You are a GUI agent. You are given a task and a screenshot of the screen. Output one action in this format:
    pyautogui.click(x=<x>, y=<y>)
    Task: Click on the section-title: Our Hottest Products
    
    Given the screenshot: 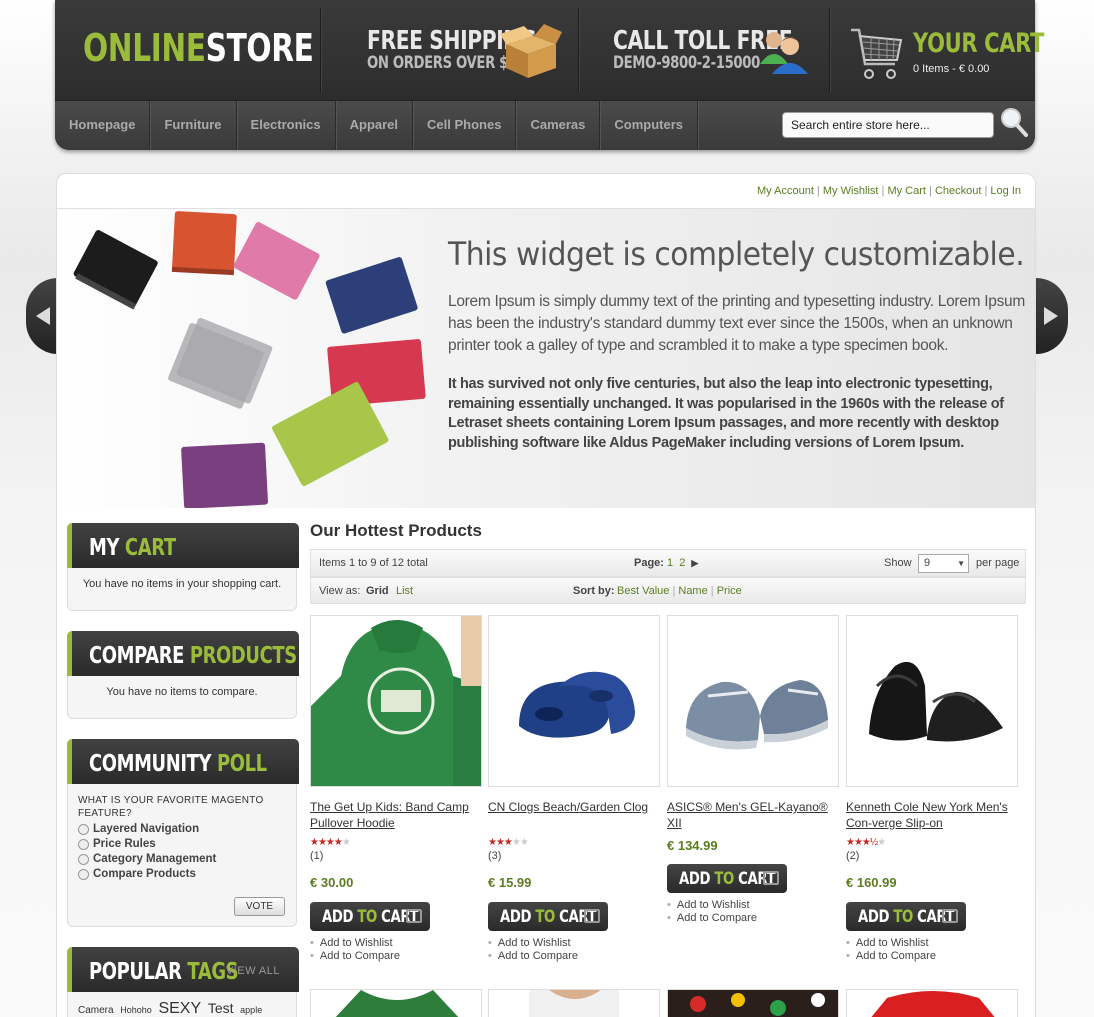 What is the action you would take?
    pyautogui.click(x=396, y=530)
    